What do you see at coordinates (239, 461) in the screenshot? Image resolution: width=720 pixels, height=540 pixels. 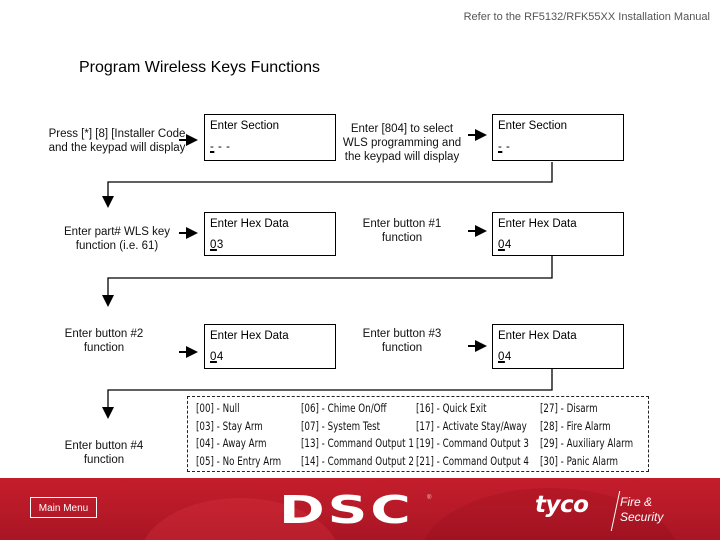 I see `function-code: [05] - No Entry Arm` at bounding box center [239, 461].